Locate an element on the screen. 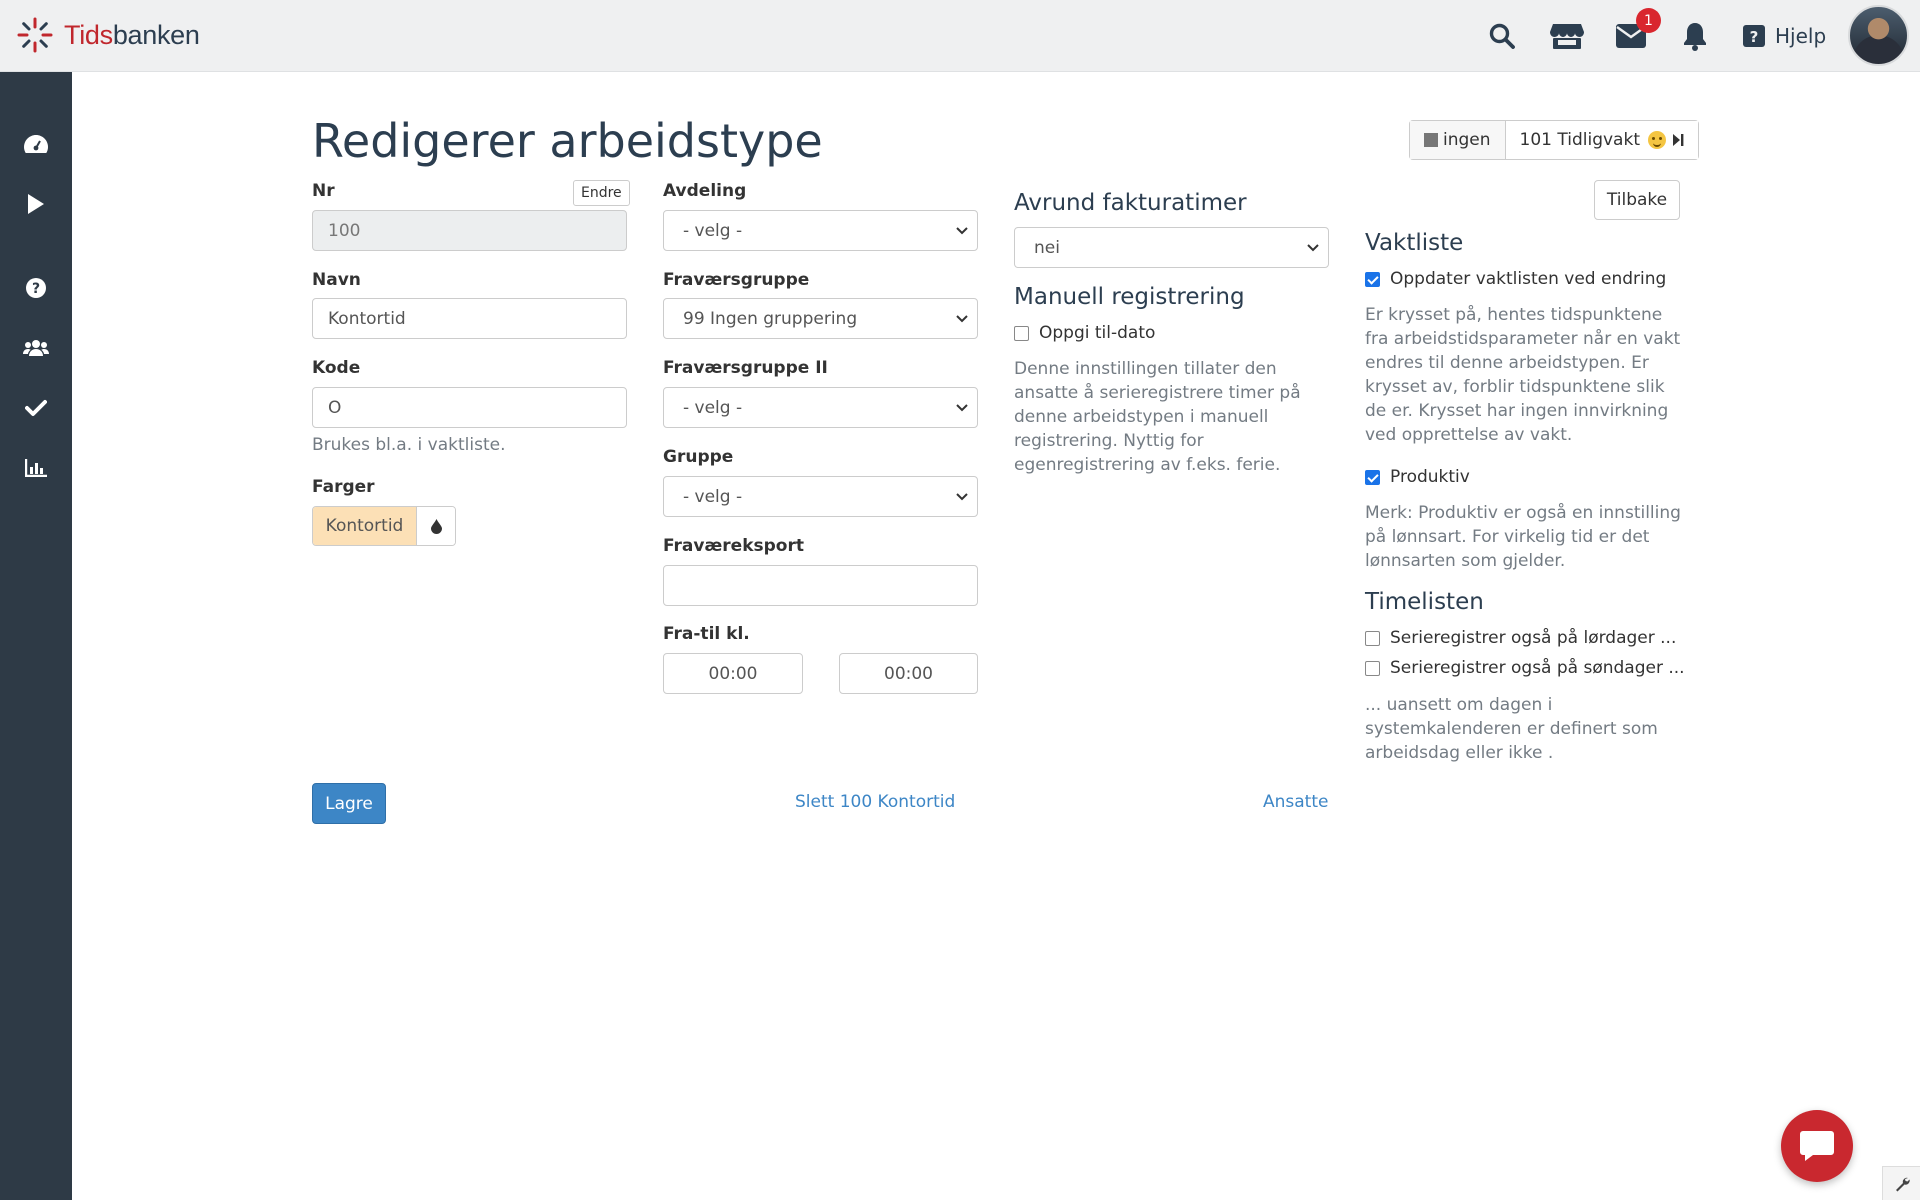  chat-button is located at coordinates (1817, 1146).